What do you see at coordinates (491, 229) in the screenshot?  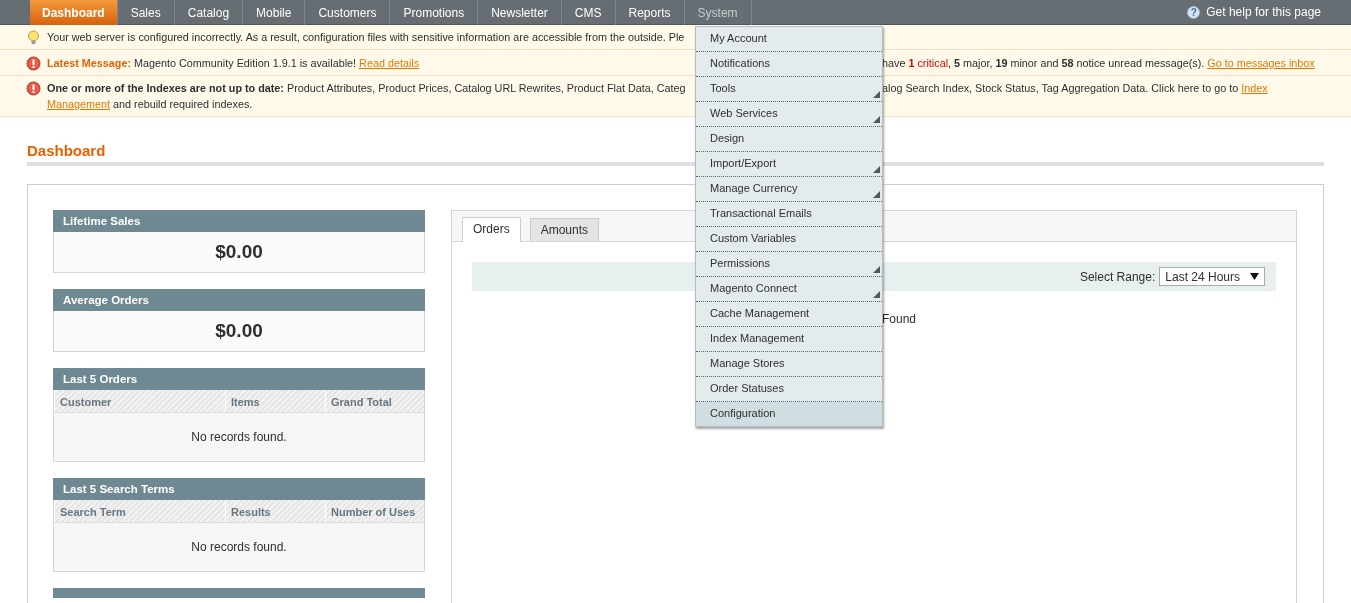 I see `tab: Orders` at bounding box center [491, 229].